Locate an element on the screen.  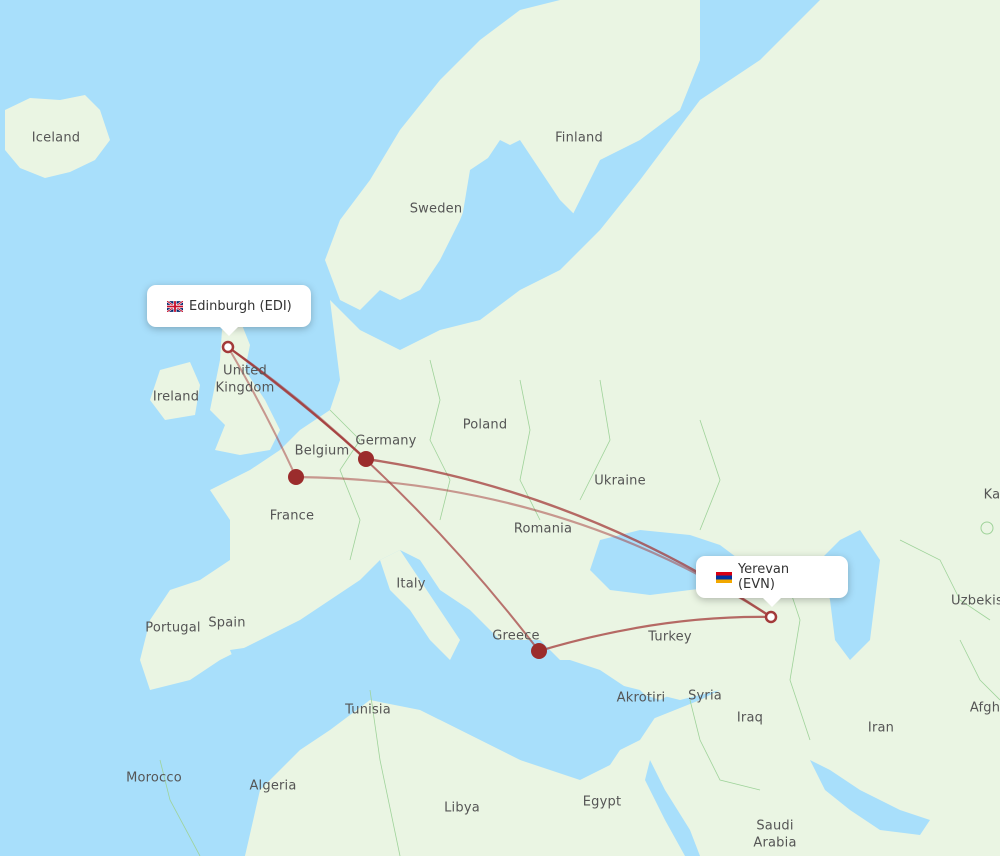
label-iceland: Iceland is located at coordinates (56, 138).